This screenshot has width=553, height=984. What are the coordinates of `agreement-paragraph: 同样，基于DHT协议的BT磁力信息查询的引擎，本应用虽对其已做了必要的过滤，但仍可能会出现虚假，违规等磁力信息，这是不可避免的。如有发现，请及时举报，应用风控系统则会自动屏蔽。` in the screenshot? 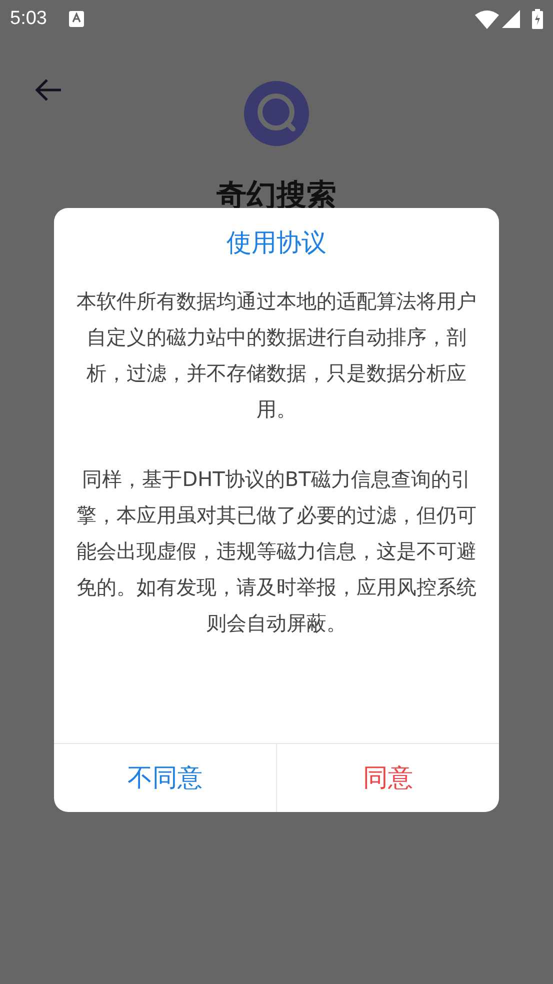 It's located at (277, 551).